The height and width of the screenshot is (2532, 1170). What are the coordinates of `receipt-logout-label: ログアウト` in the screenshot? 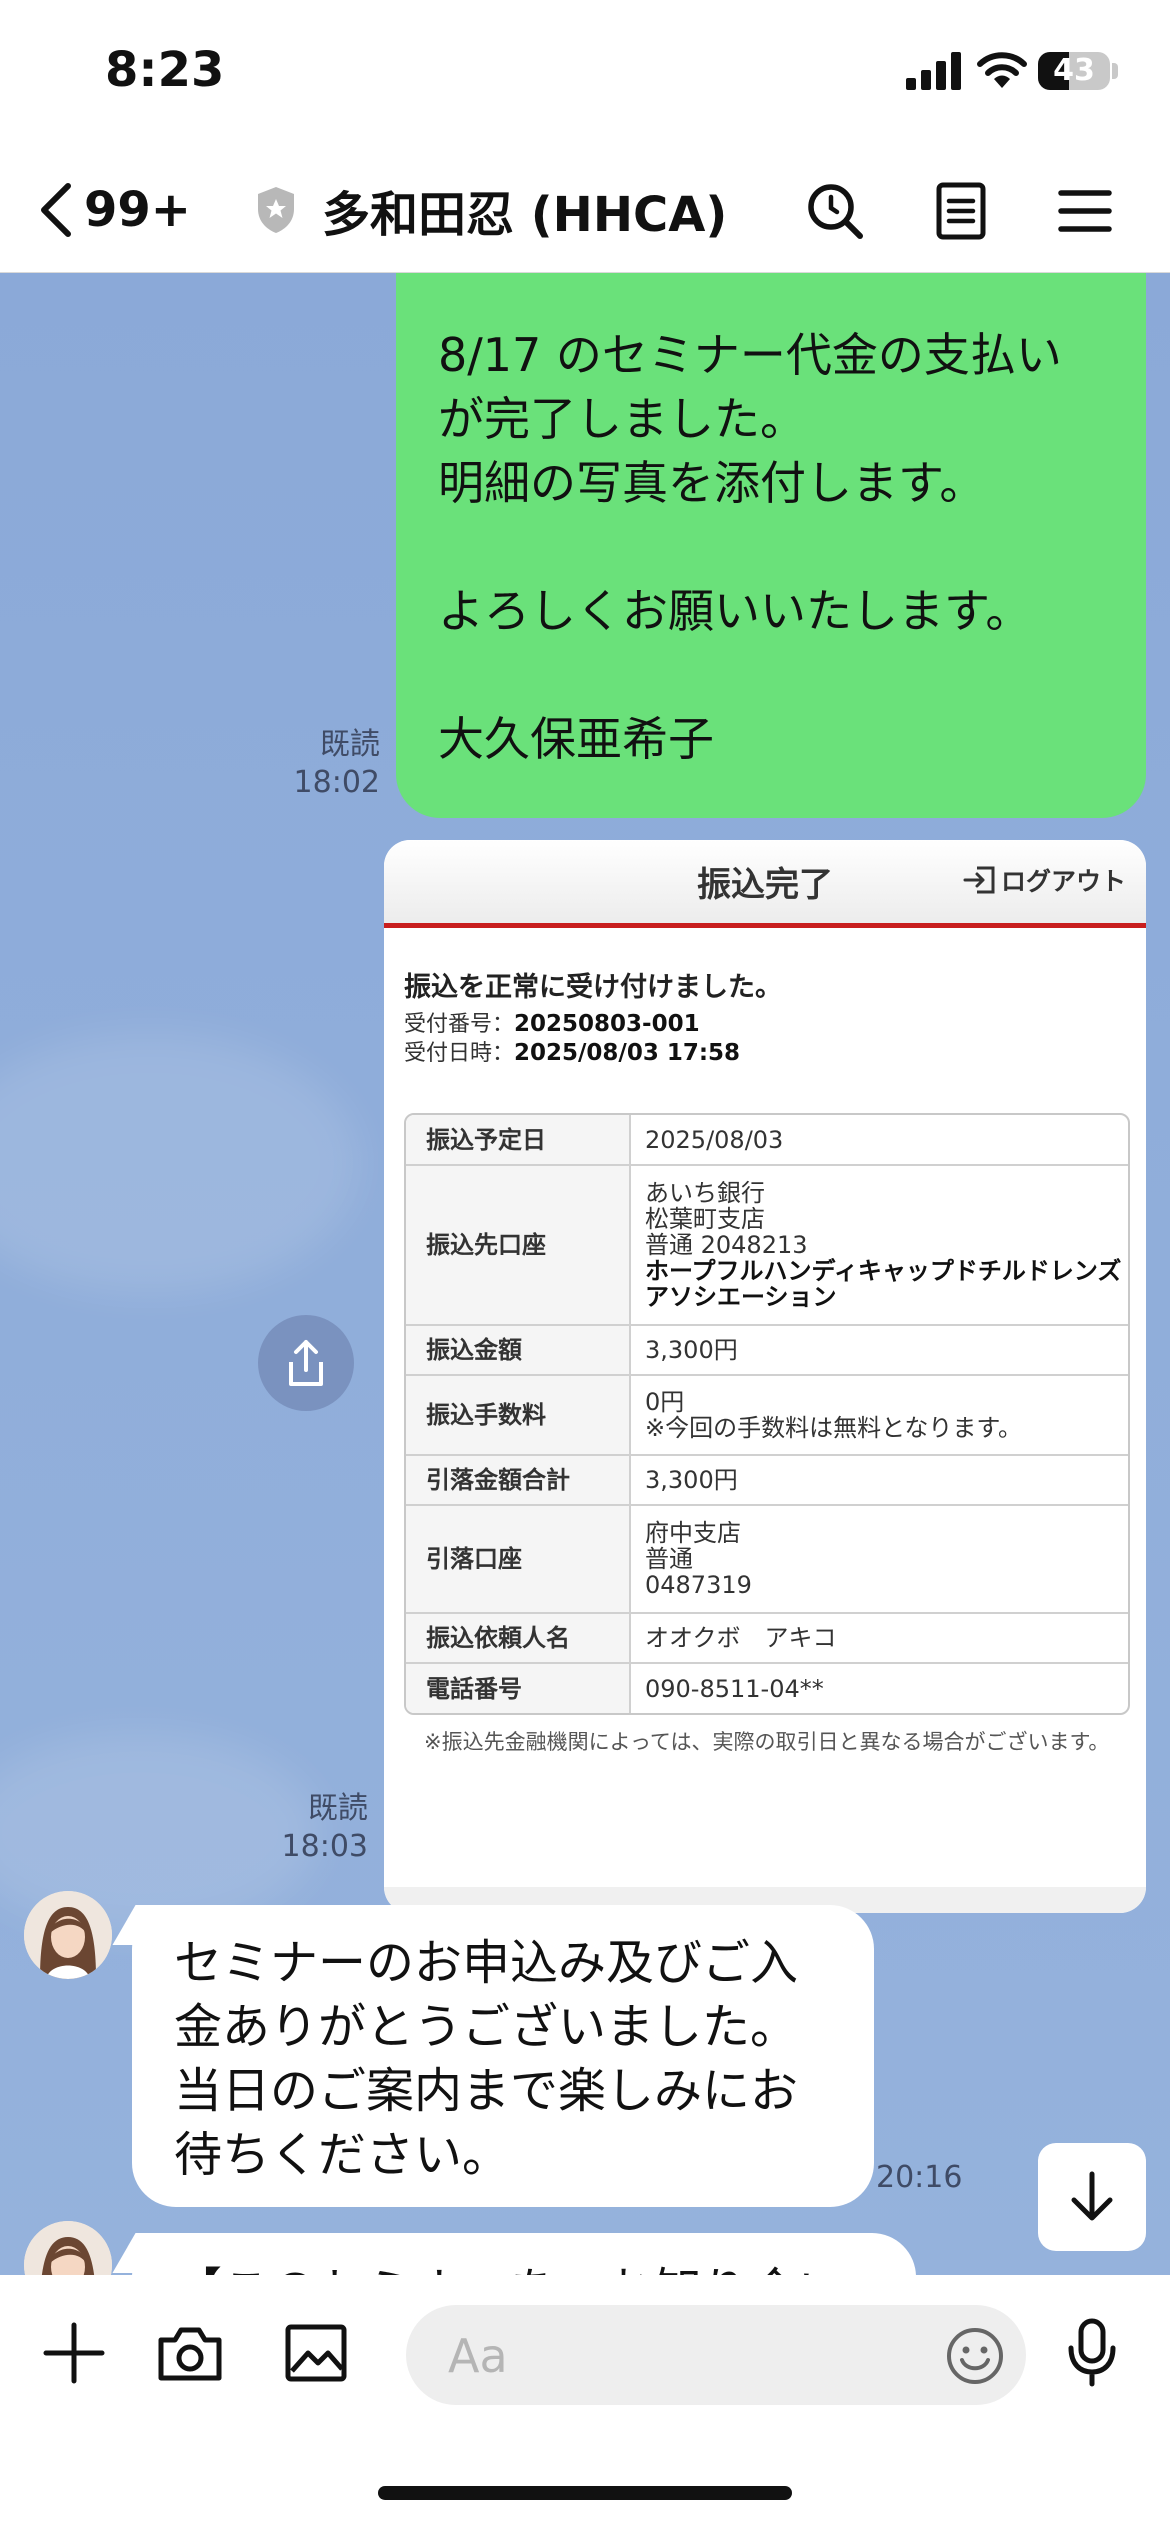 It's located at (1063, 881).